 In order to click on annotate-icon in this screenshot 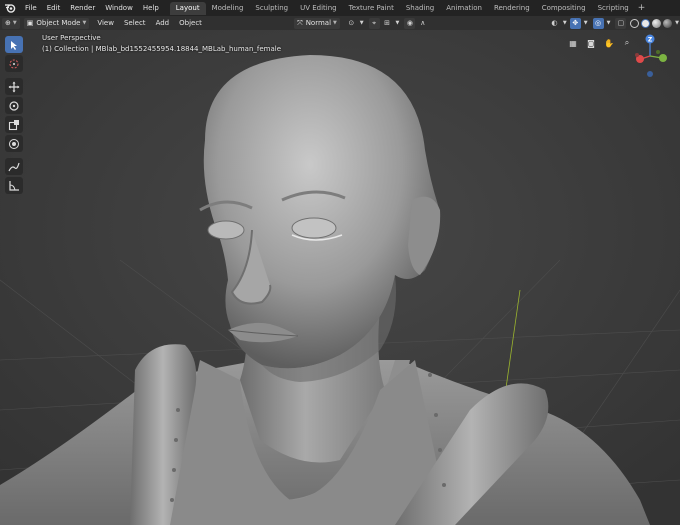, I will do `click(14, 166)`.